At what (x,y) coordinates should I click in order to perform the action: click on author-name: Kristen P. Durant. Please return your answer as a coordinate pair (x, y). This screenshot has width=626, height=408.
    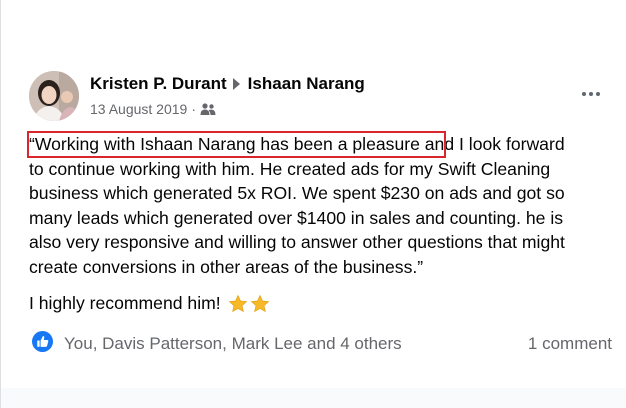
    Looking at the image, I should click on (158, 84).